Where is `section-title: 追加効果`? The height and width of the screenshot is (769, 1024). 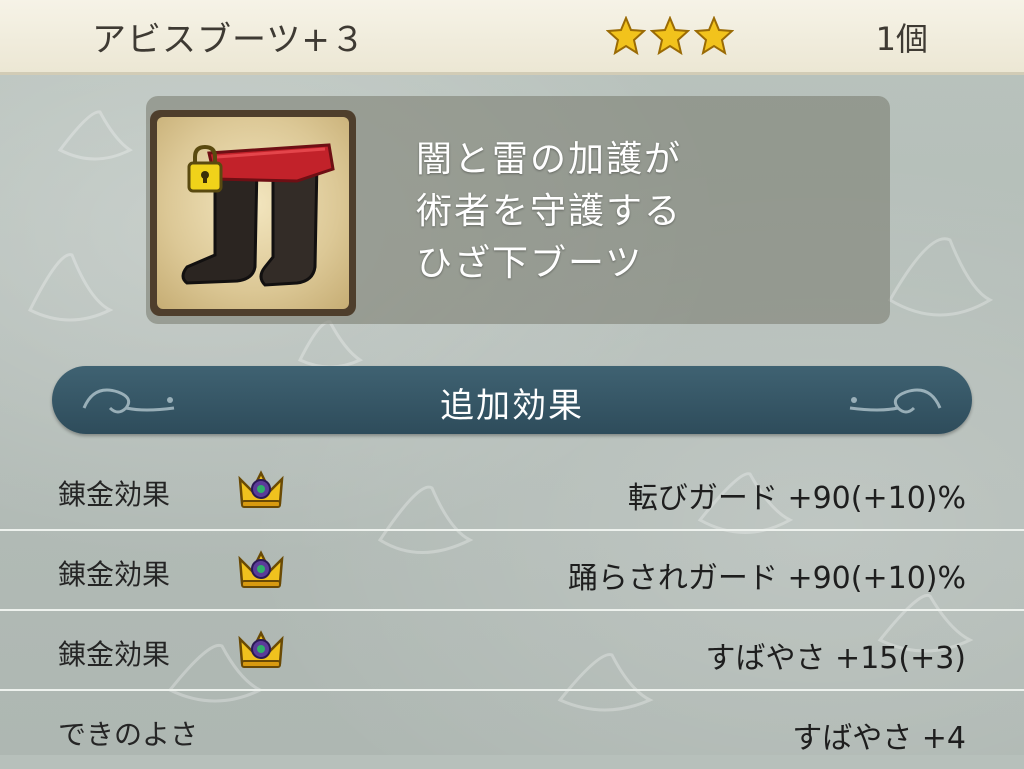 section-title: 追加効果 is located at coordinates (512, 406).